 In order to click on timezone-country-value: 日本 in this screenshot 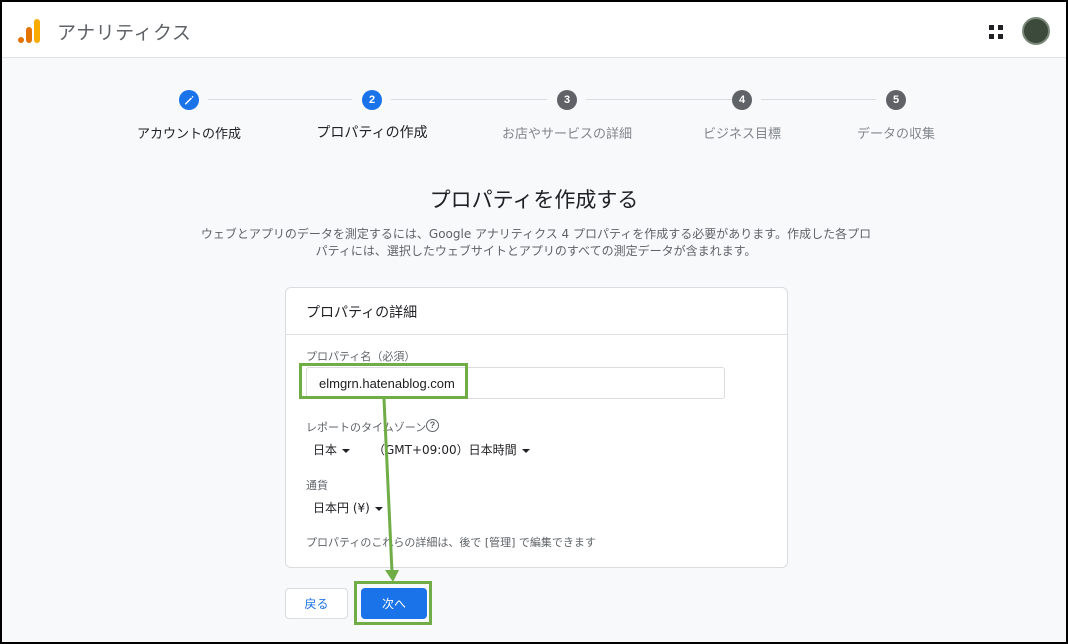, I will do `click(325, 450)`.